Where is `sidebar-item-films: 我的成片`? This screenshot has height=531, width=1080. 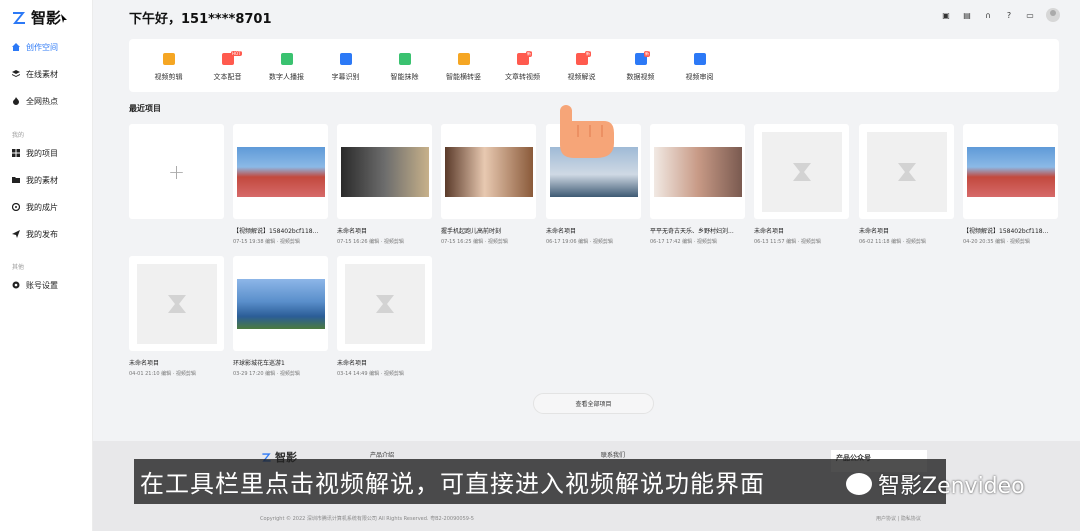
sidebar-item-films: 我的成片 is located at coordinates (35, 207).